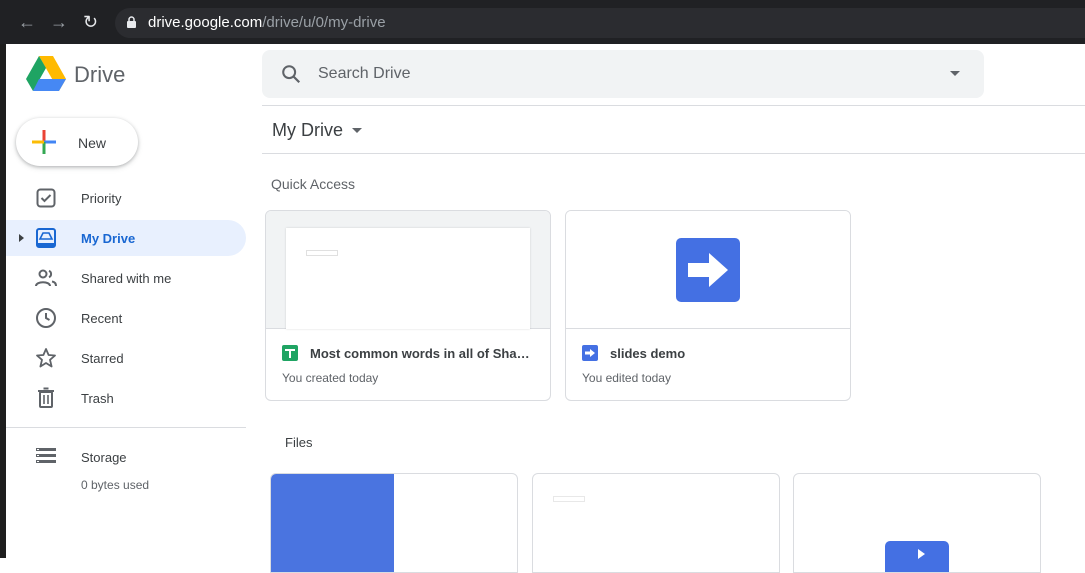  I want to click on url-host: drive.google.com, so click(205, 22).